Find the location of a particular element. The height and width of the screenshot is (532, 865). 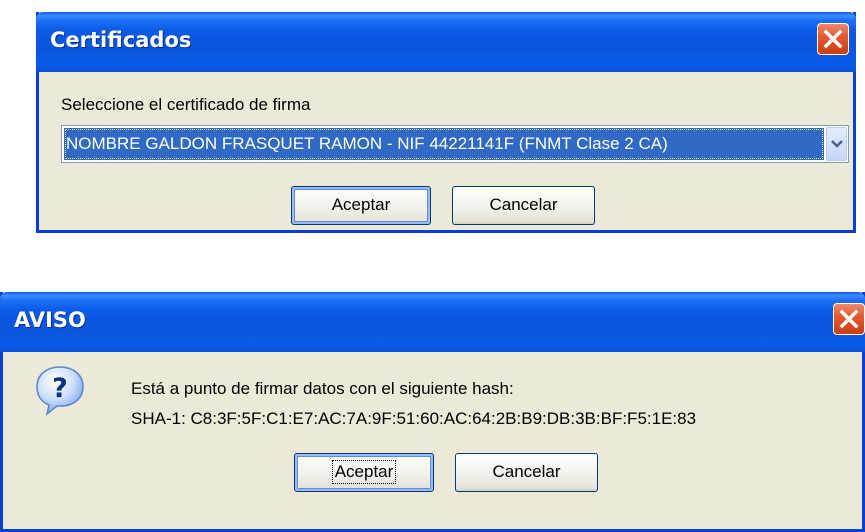

aviso-title: AVISO is located at coordinates (50, 320).